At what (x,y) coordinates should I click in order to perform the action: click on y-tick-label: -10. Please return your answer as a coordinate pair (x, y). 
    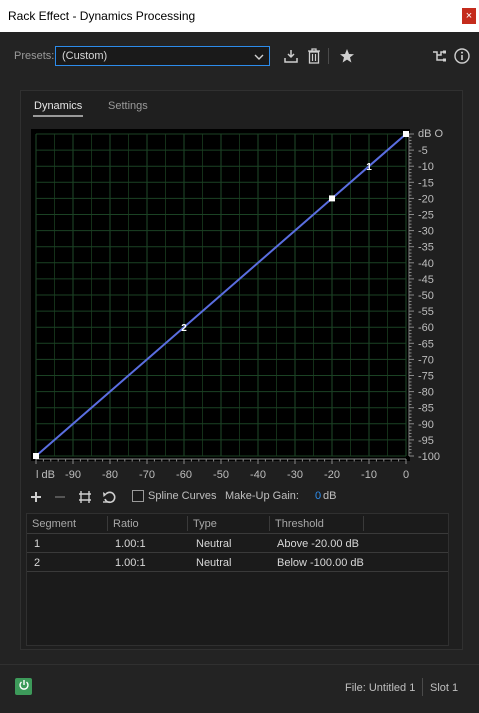
    Looking at the image, I should click on (426, 167).